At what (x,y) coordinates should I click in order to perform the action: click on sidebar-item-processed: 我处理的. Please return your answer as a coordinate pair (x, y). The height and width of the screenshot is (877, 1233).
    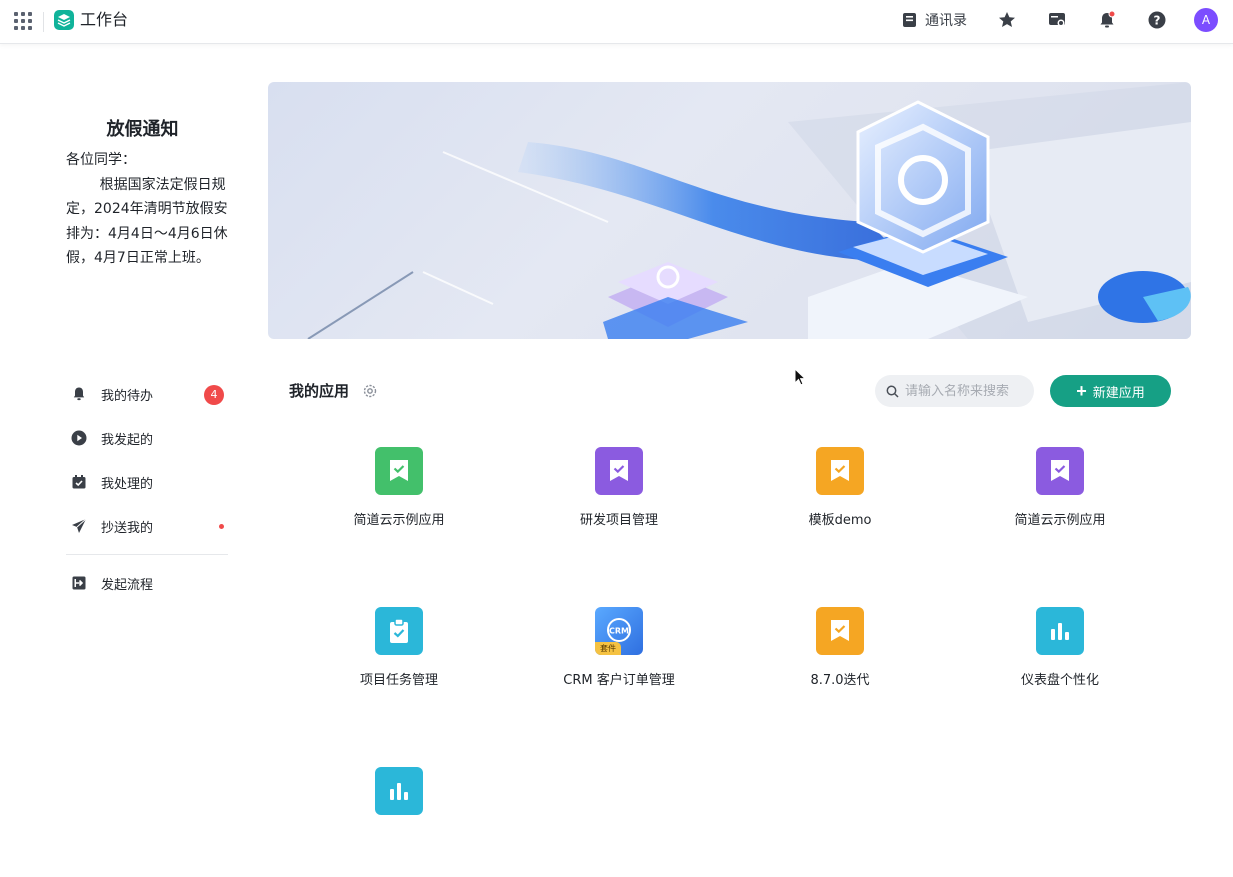
    Looking at the image, I should click on (147, 482).